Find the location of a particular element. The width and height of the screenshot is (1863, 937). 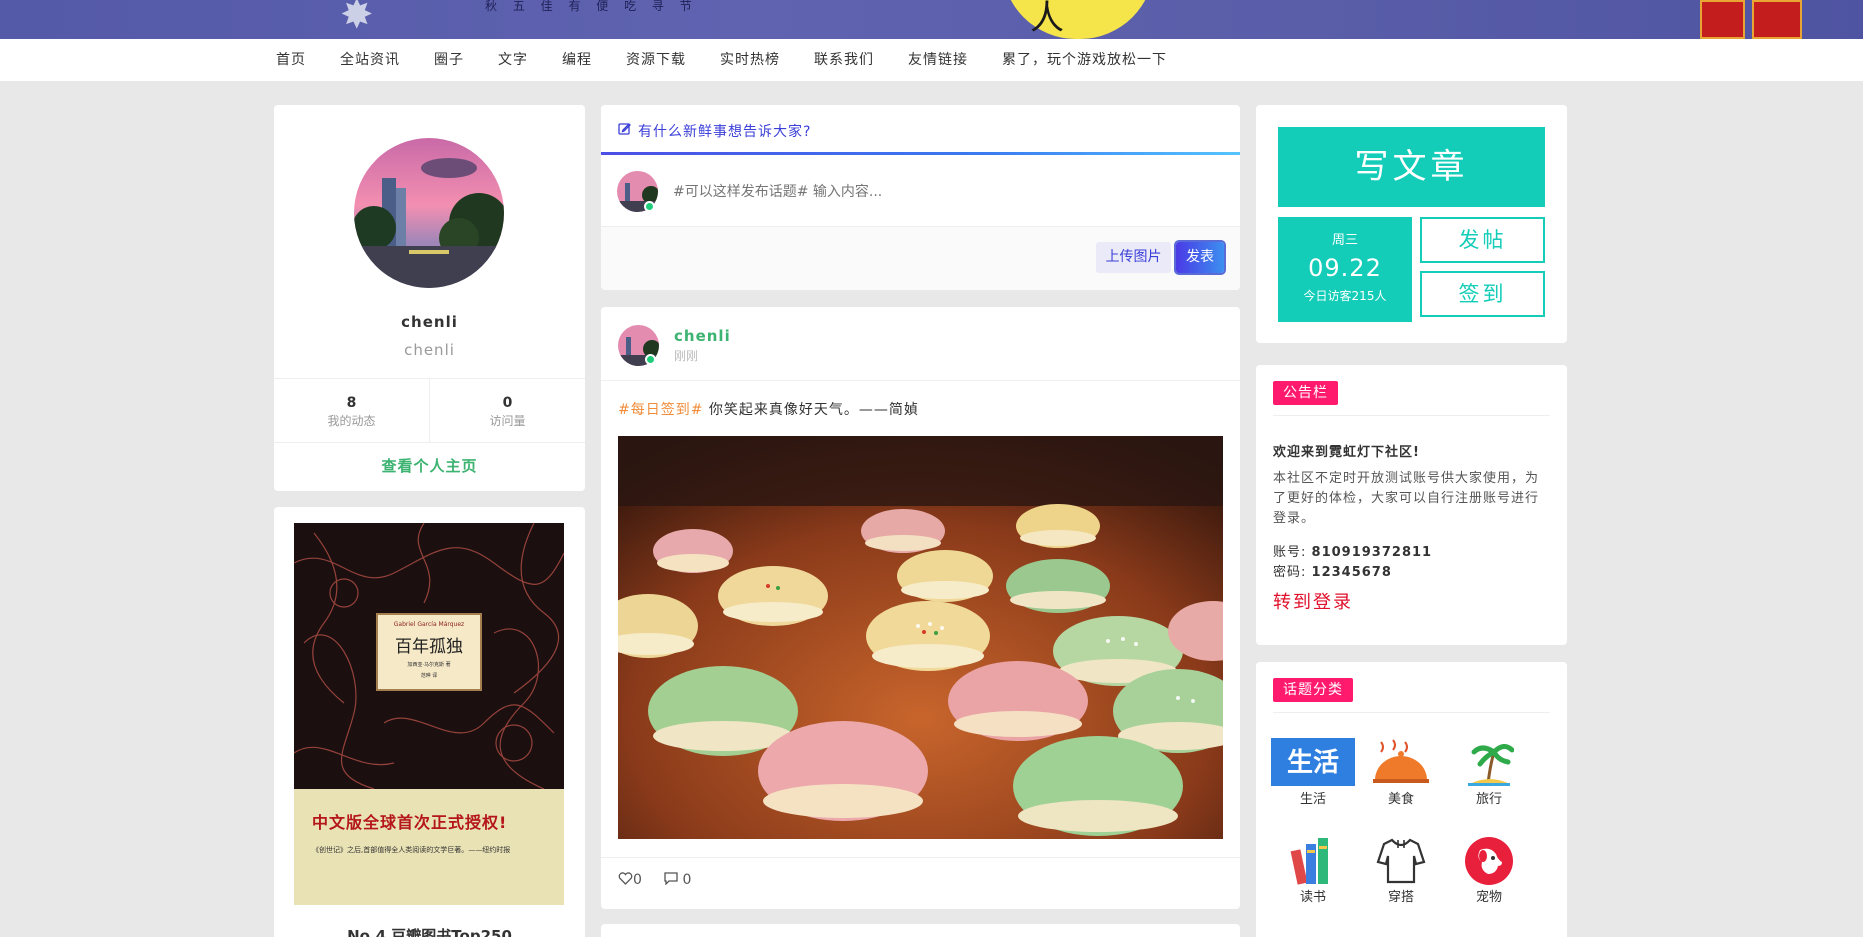

post-divider is located at coordinates (920, 380).